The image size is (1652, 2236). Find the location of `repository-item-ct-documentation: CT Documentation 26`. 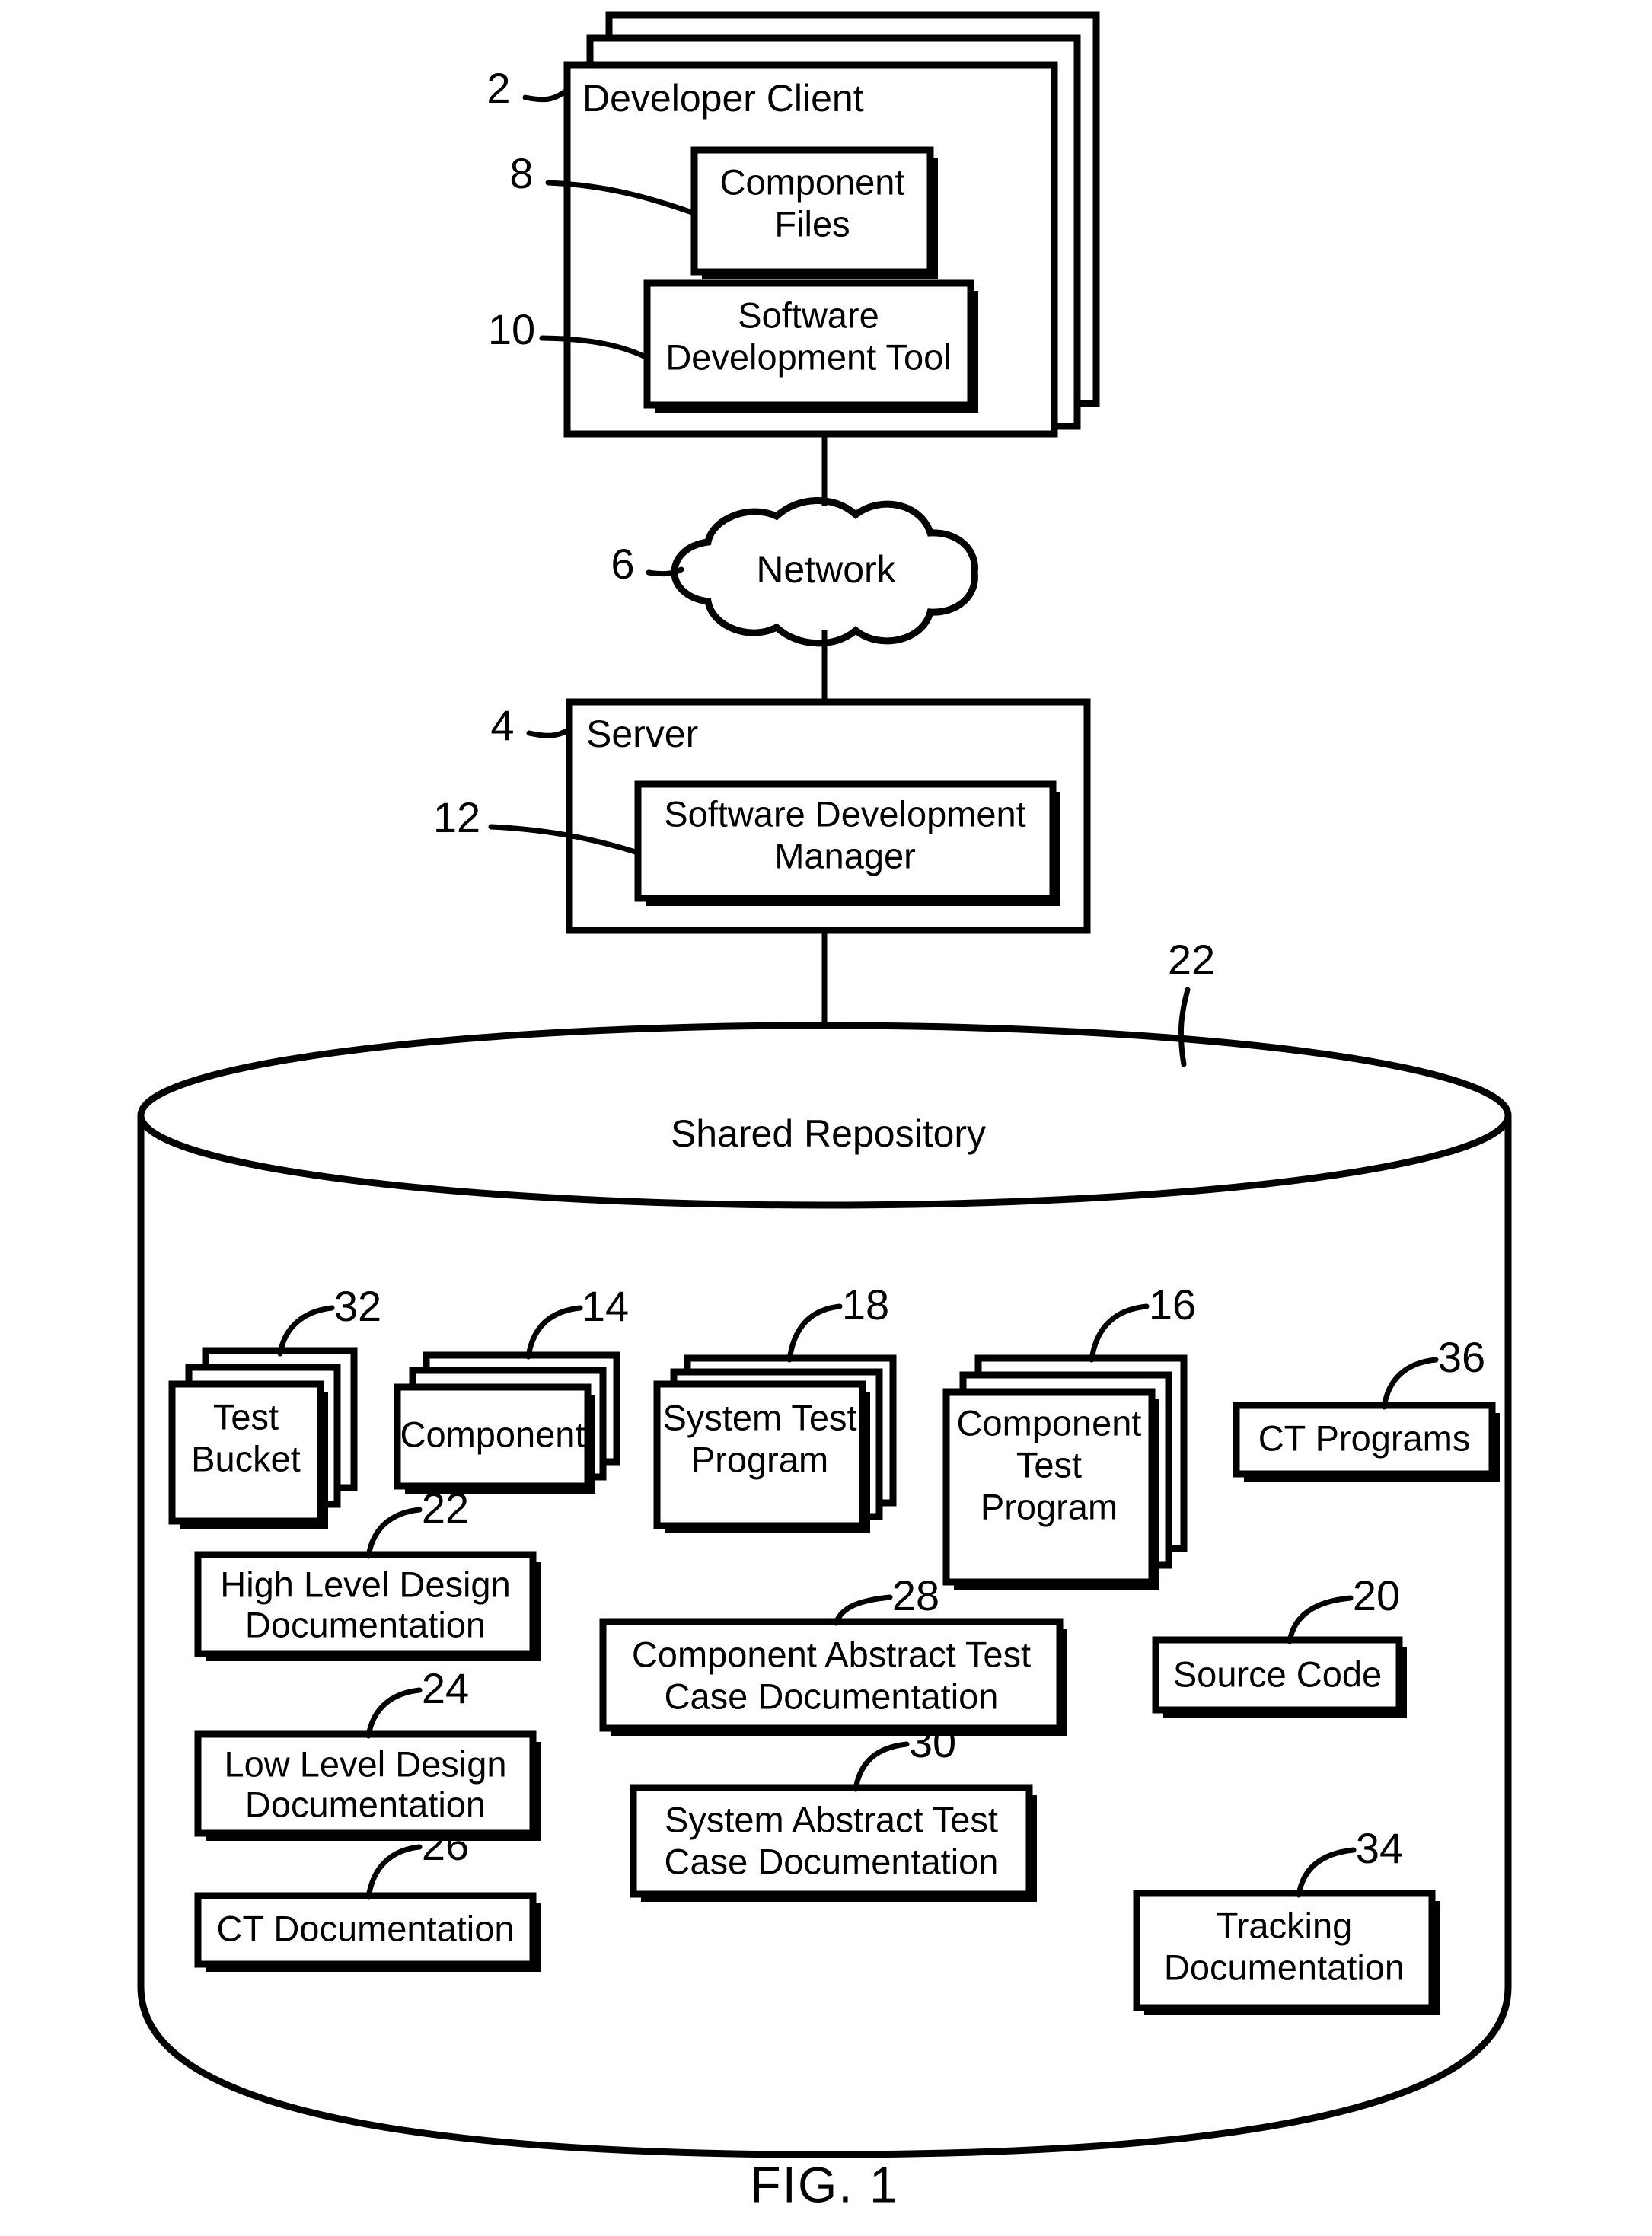

repository-item-ct-documentation: CT Documentation 26 is located at coordinates (367, 1897).